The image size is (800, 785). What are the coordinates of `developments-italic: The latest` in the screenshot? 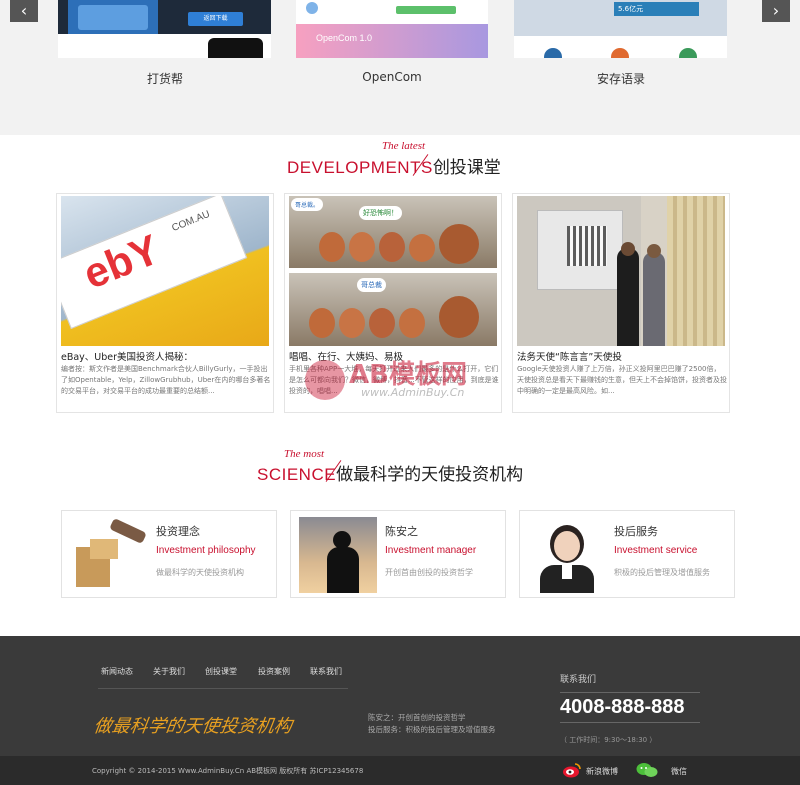 It's located at (404, 146).